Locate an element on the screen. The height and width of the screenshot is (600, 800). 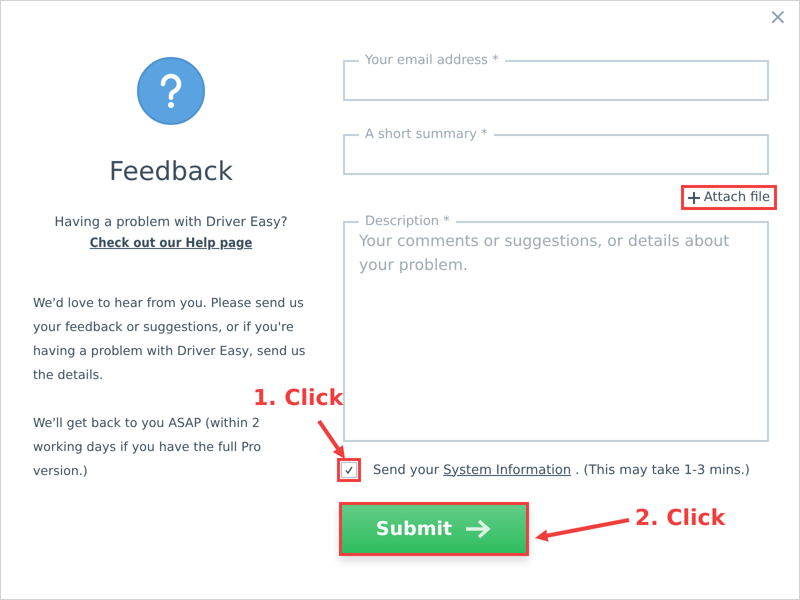
text-field: Your email address * is located at coordinates (556, 77).